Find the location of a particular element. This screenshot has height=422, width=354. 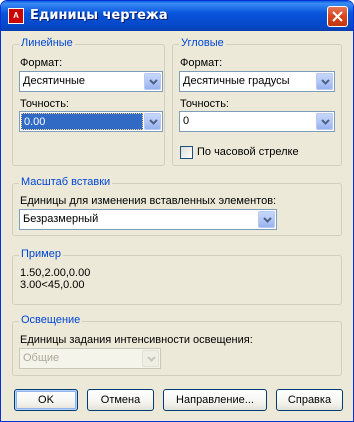

angular-format-dropdown-button is located at coordinates (324, 81).